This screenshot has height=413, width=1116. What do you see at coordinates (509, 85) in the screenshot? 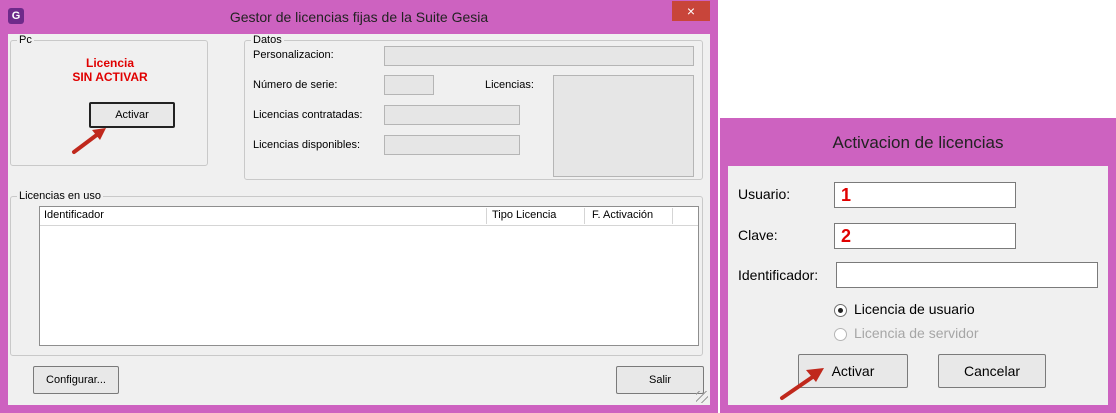
I see `licencias-label: Licencias:` at bounding box center [509, 85].